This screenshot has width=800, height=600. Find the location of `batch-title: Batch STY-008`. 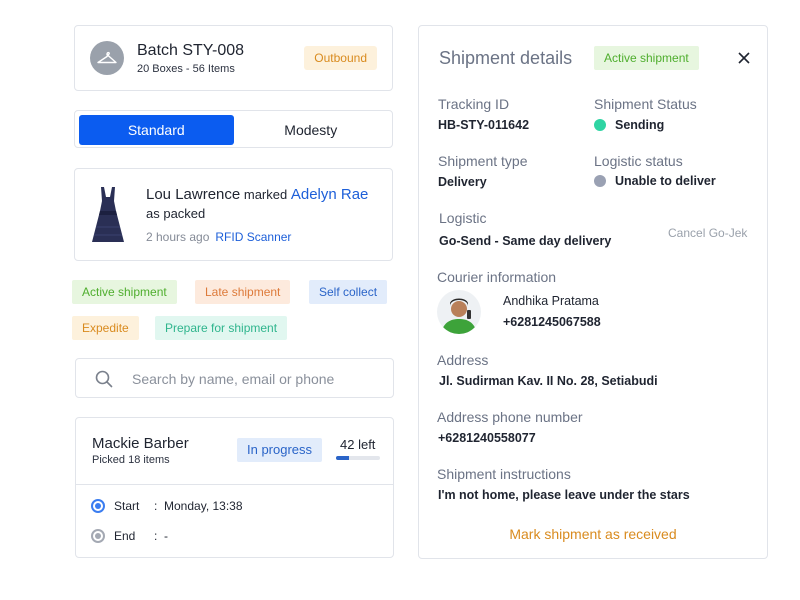

batch-title: Batch STY-008 is located at coordinates (191, 50).